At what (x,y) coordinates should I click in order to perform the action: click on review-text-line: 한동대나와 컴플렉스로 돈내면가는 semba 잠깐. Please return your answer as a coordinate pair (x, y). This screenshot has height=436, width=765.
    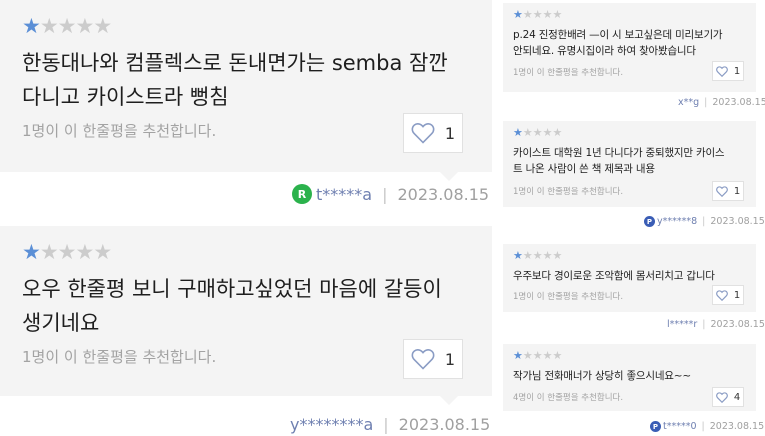
    Looking at the image, I should click on (235, 63).